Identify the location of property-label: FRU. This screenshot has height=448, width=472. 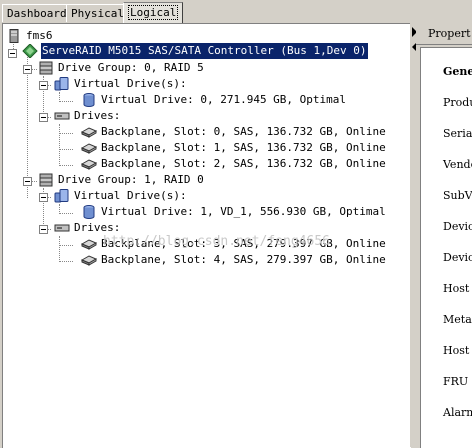
(456, 381).